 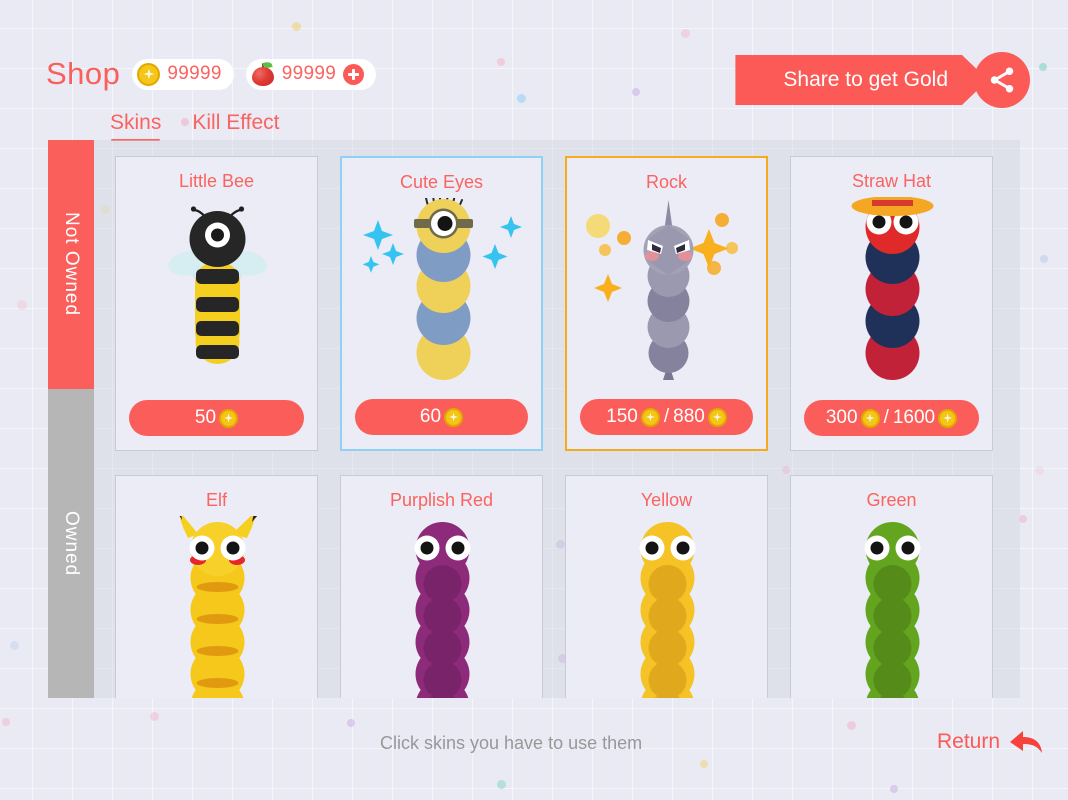 I want to click on buy-price: 50, so click(x=205, y=417).